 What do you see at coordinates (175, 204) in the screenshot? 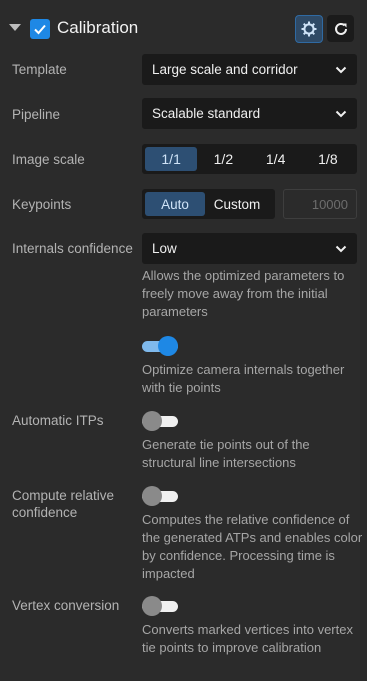
I see `keypoints-auto-button: Auto` at bounding box center [175, 204].